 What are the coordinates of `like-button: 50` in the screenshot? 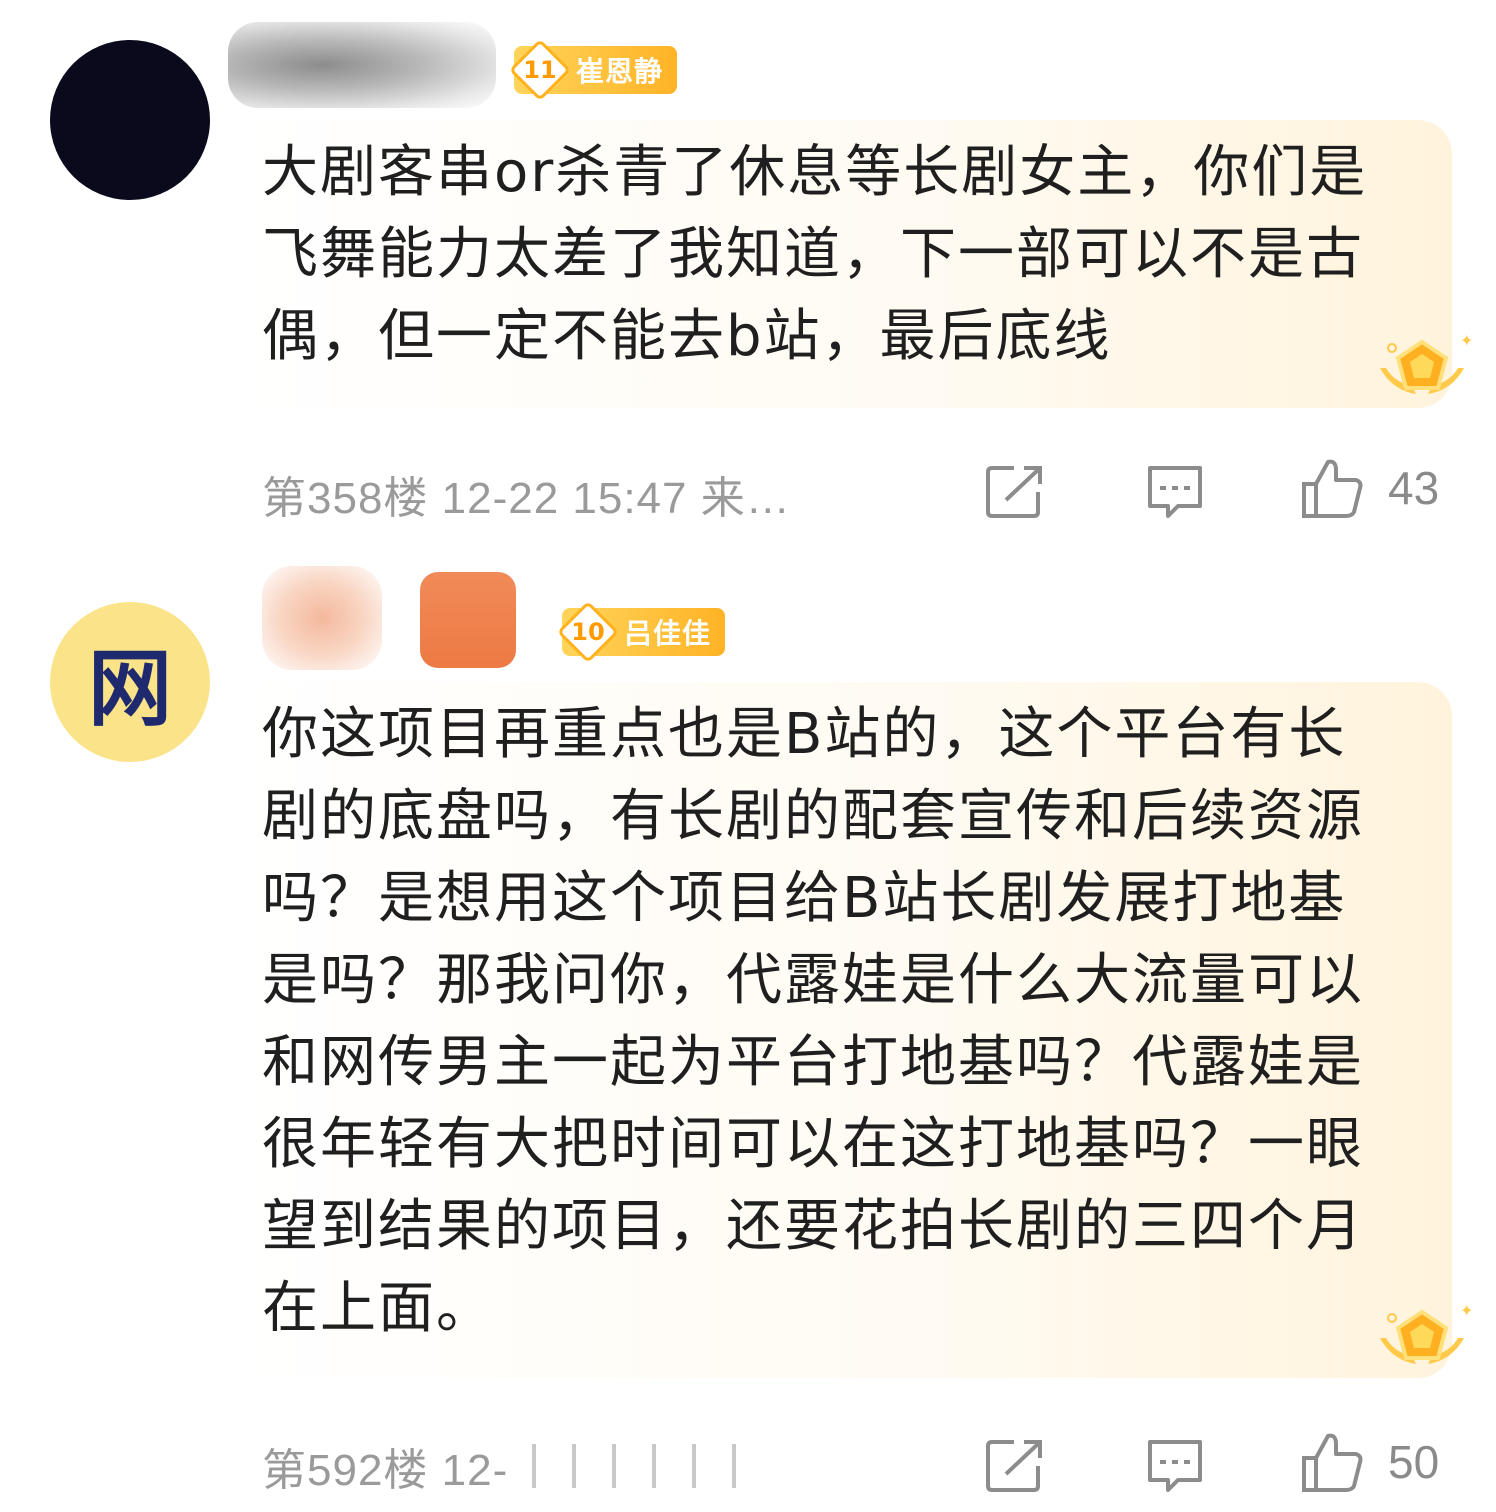 It's located at (1369, 1462).